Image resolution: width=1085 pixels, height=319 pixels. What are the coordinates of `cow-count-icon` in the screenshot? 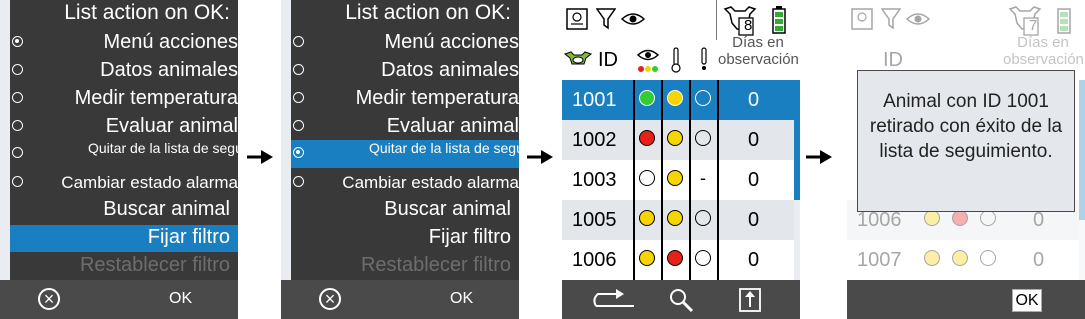 It's located at (1025, 21).